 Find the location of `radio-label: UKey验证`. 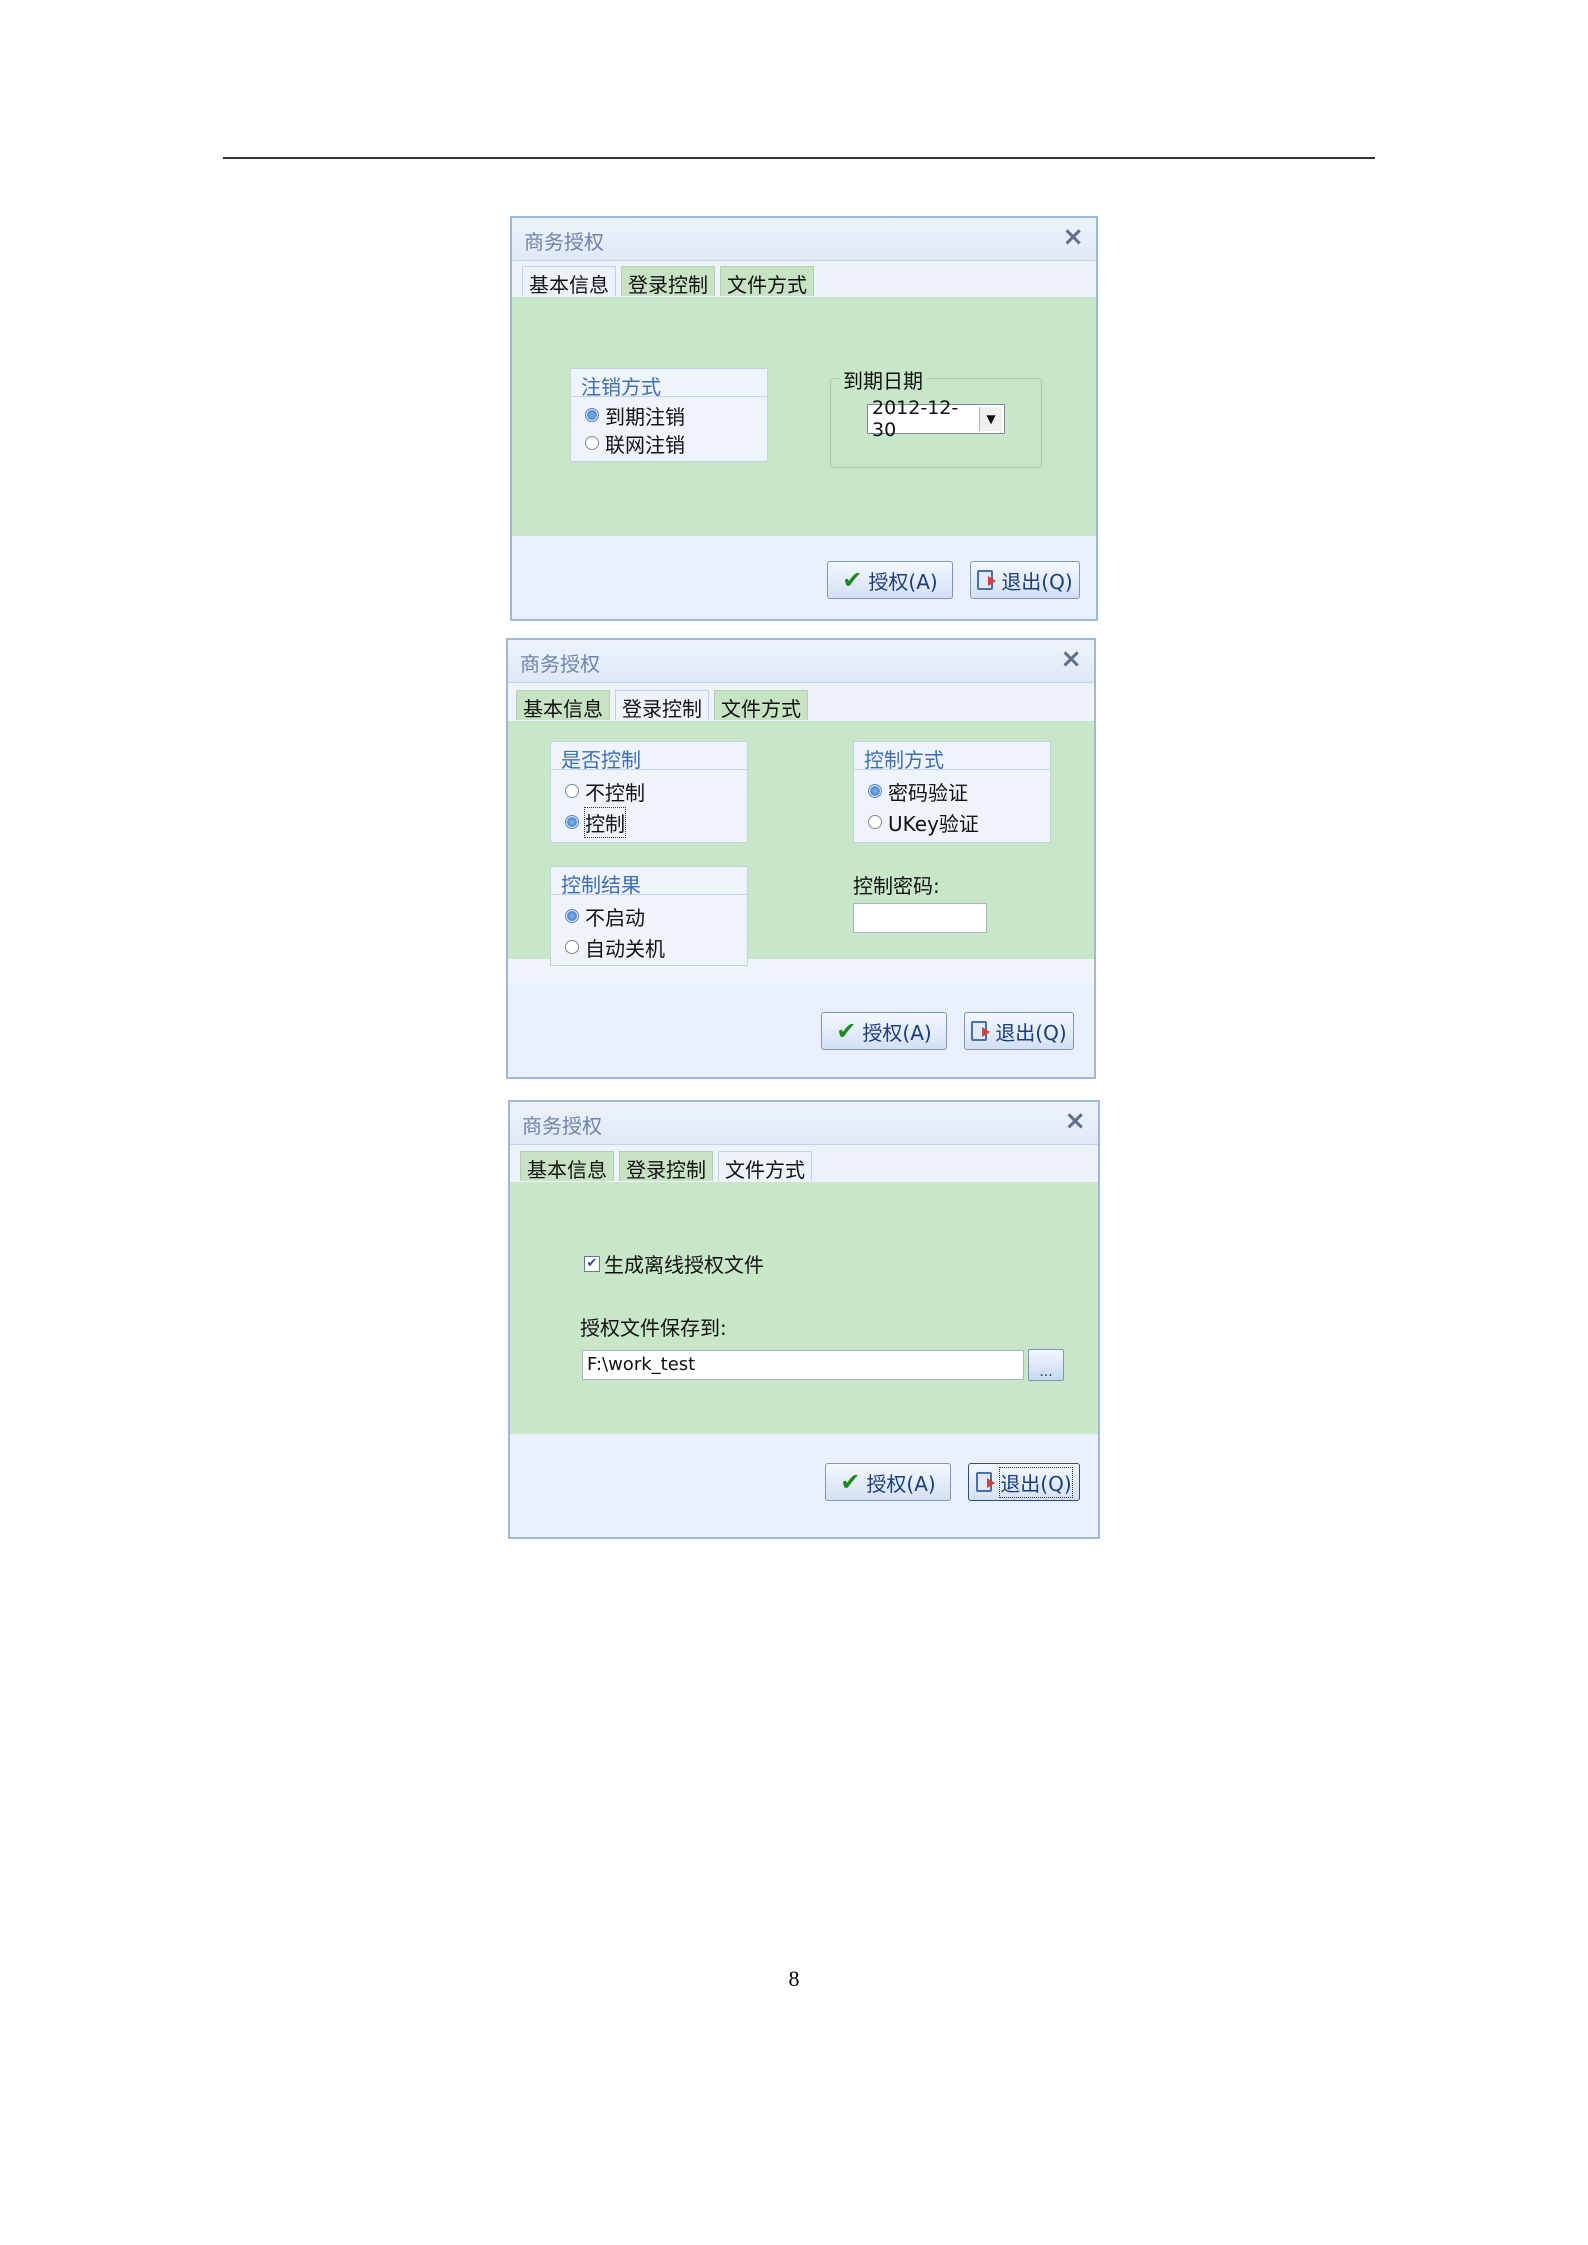

radio-label: UKey验证 is located at coordinates (933, 823).